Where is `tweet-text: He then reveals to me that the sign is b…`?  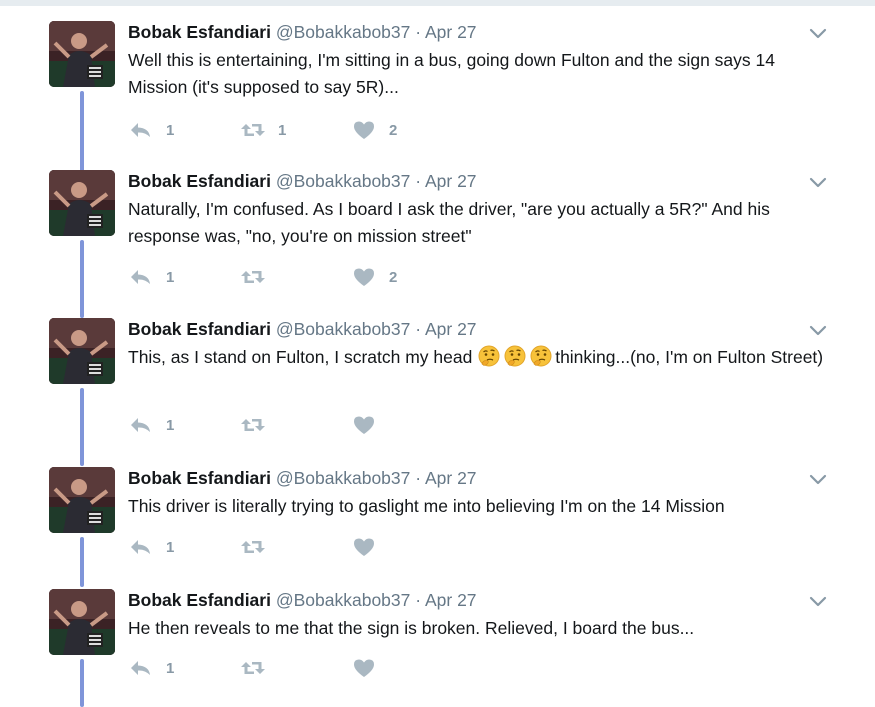 tweet-text: He then reveals to me that the sign is b… is located at coordinates (411, 628).